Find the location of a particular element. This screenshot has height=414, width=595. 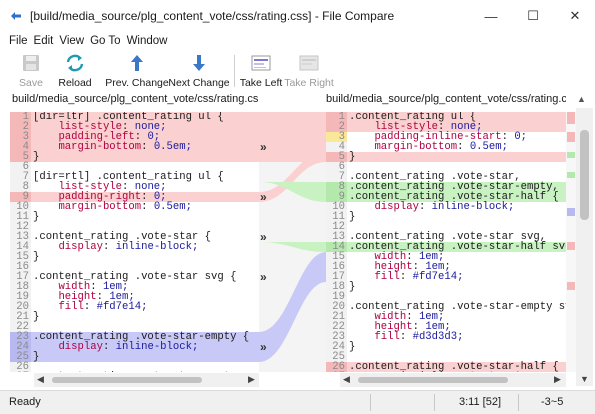

right-scroll-thumb is located at coordinates (433, 380).